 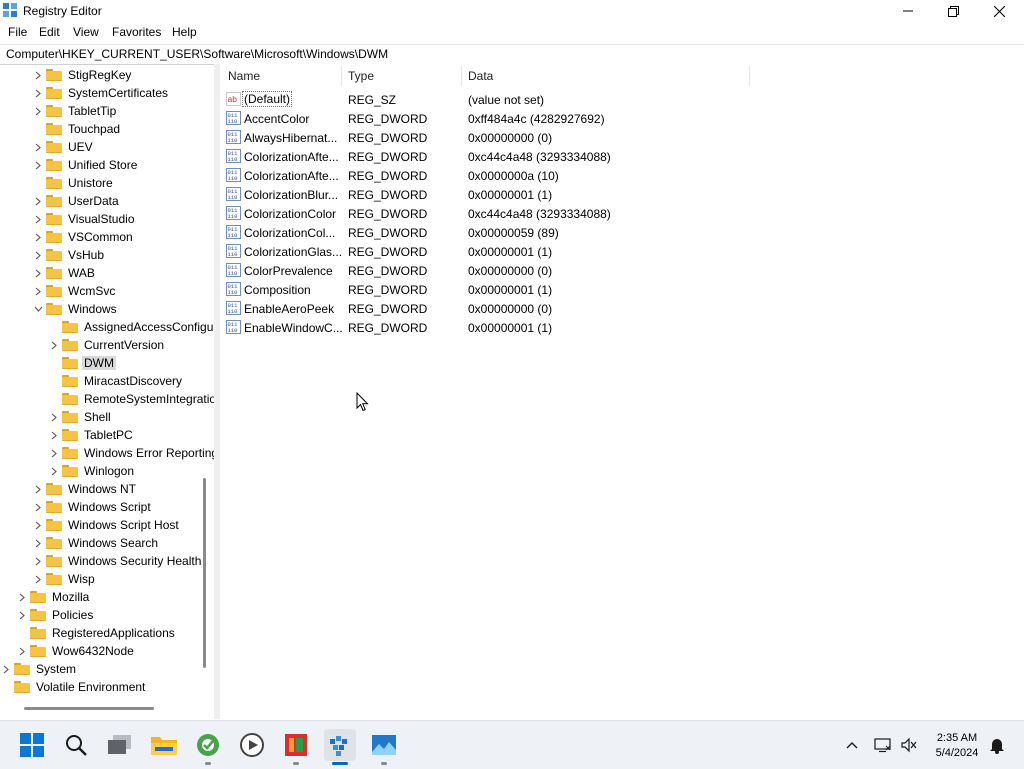 What do you see at coordinates (96, 633) in the screenshot?
I see `tree-node: RegisteredApplications` at bounding box center [96, 633].